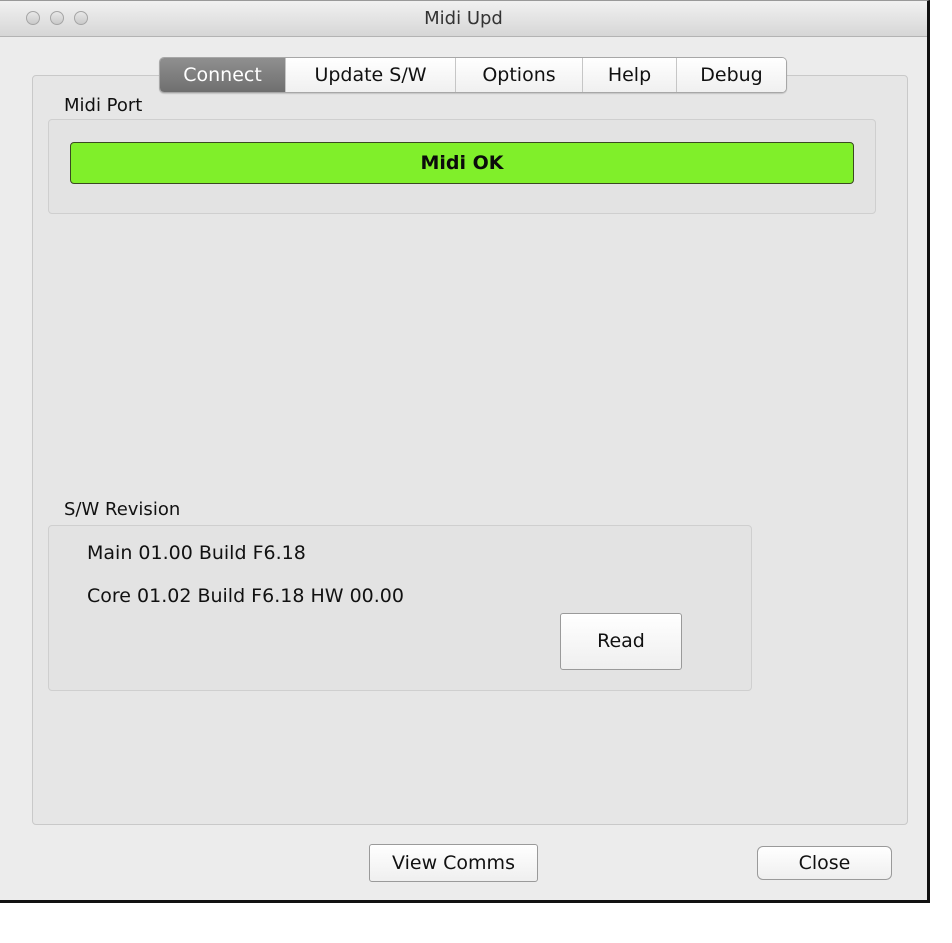 This screenshot has width=952, height=943. Describe the element at coordinates (462, 163) in the screenshot. I see `midi-status-indicator: Midi OK` at that location.